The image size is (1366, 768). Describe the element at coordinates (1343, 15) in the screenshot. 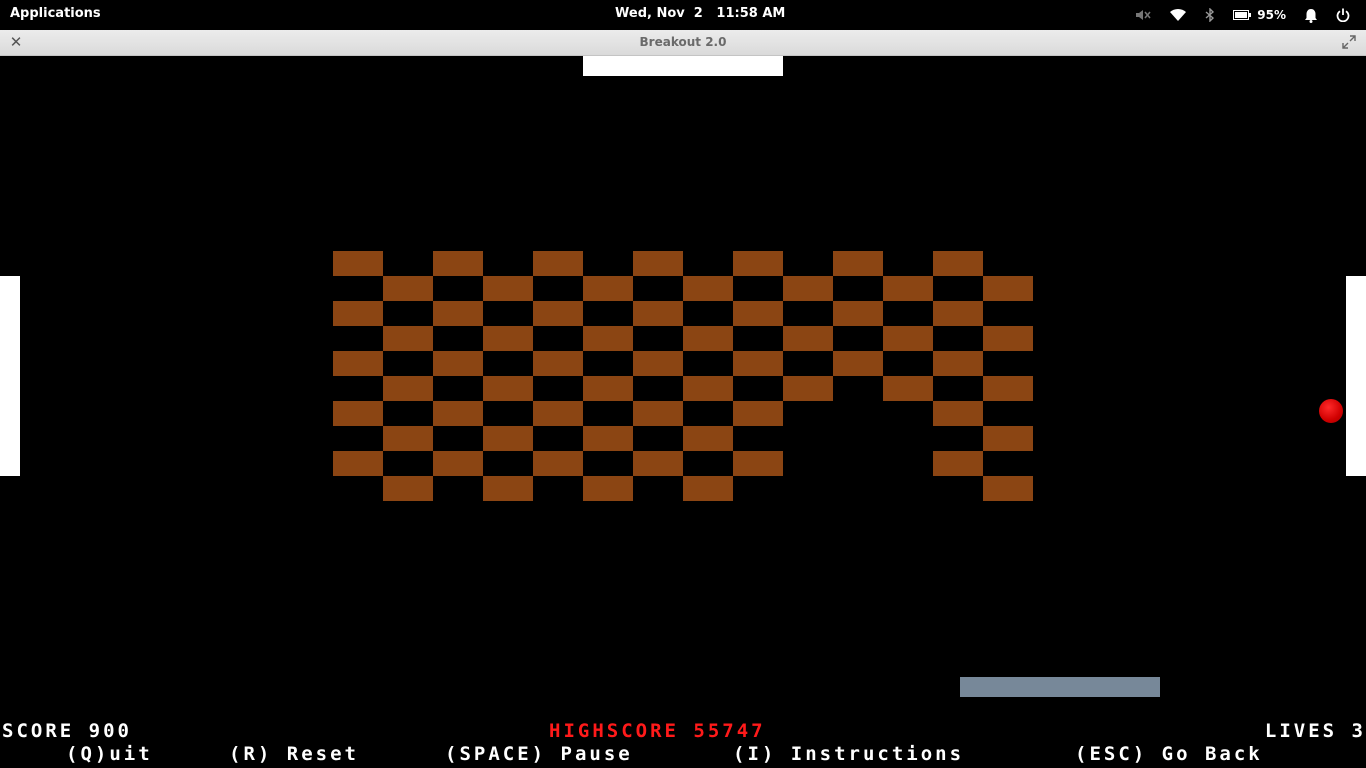

I see `power-icon` at that location.